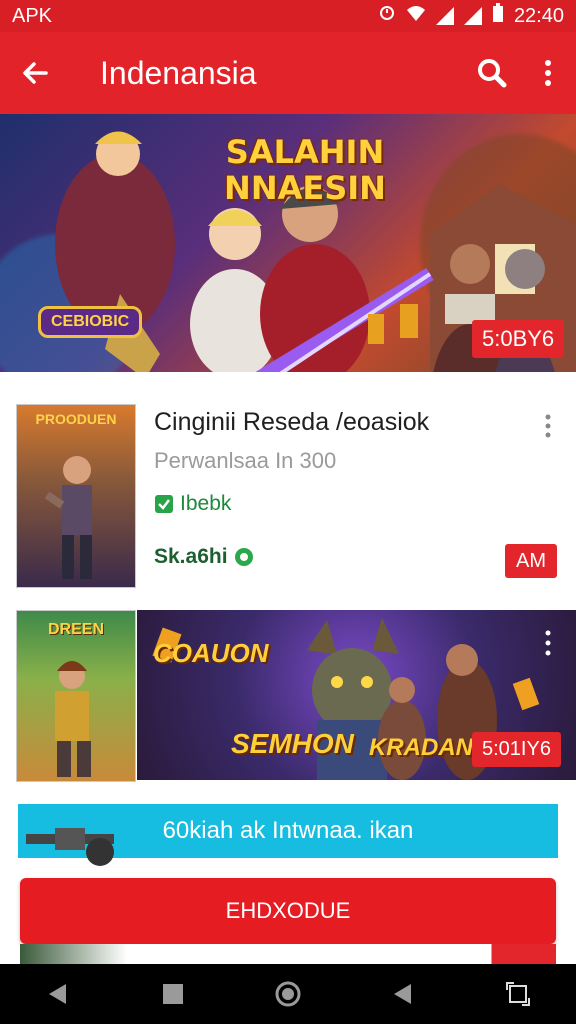 The width and height of the screenshot is (576, 1024). Describe the element at coordinates (387, 16) in the screenshot. I see `alarm-icon` at that location.